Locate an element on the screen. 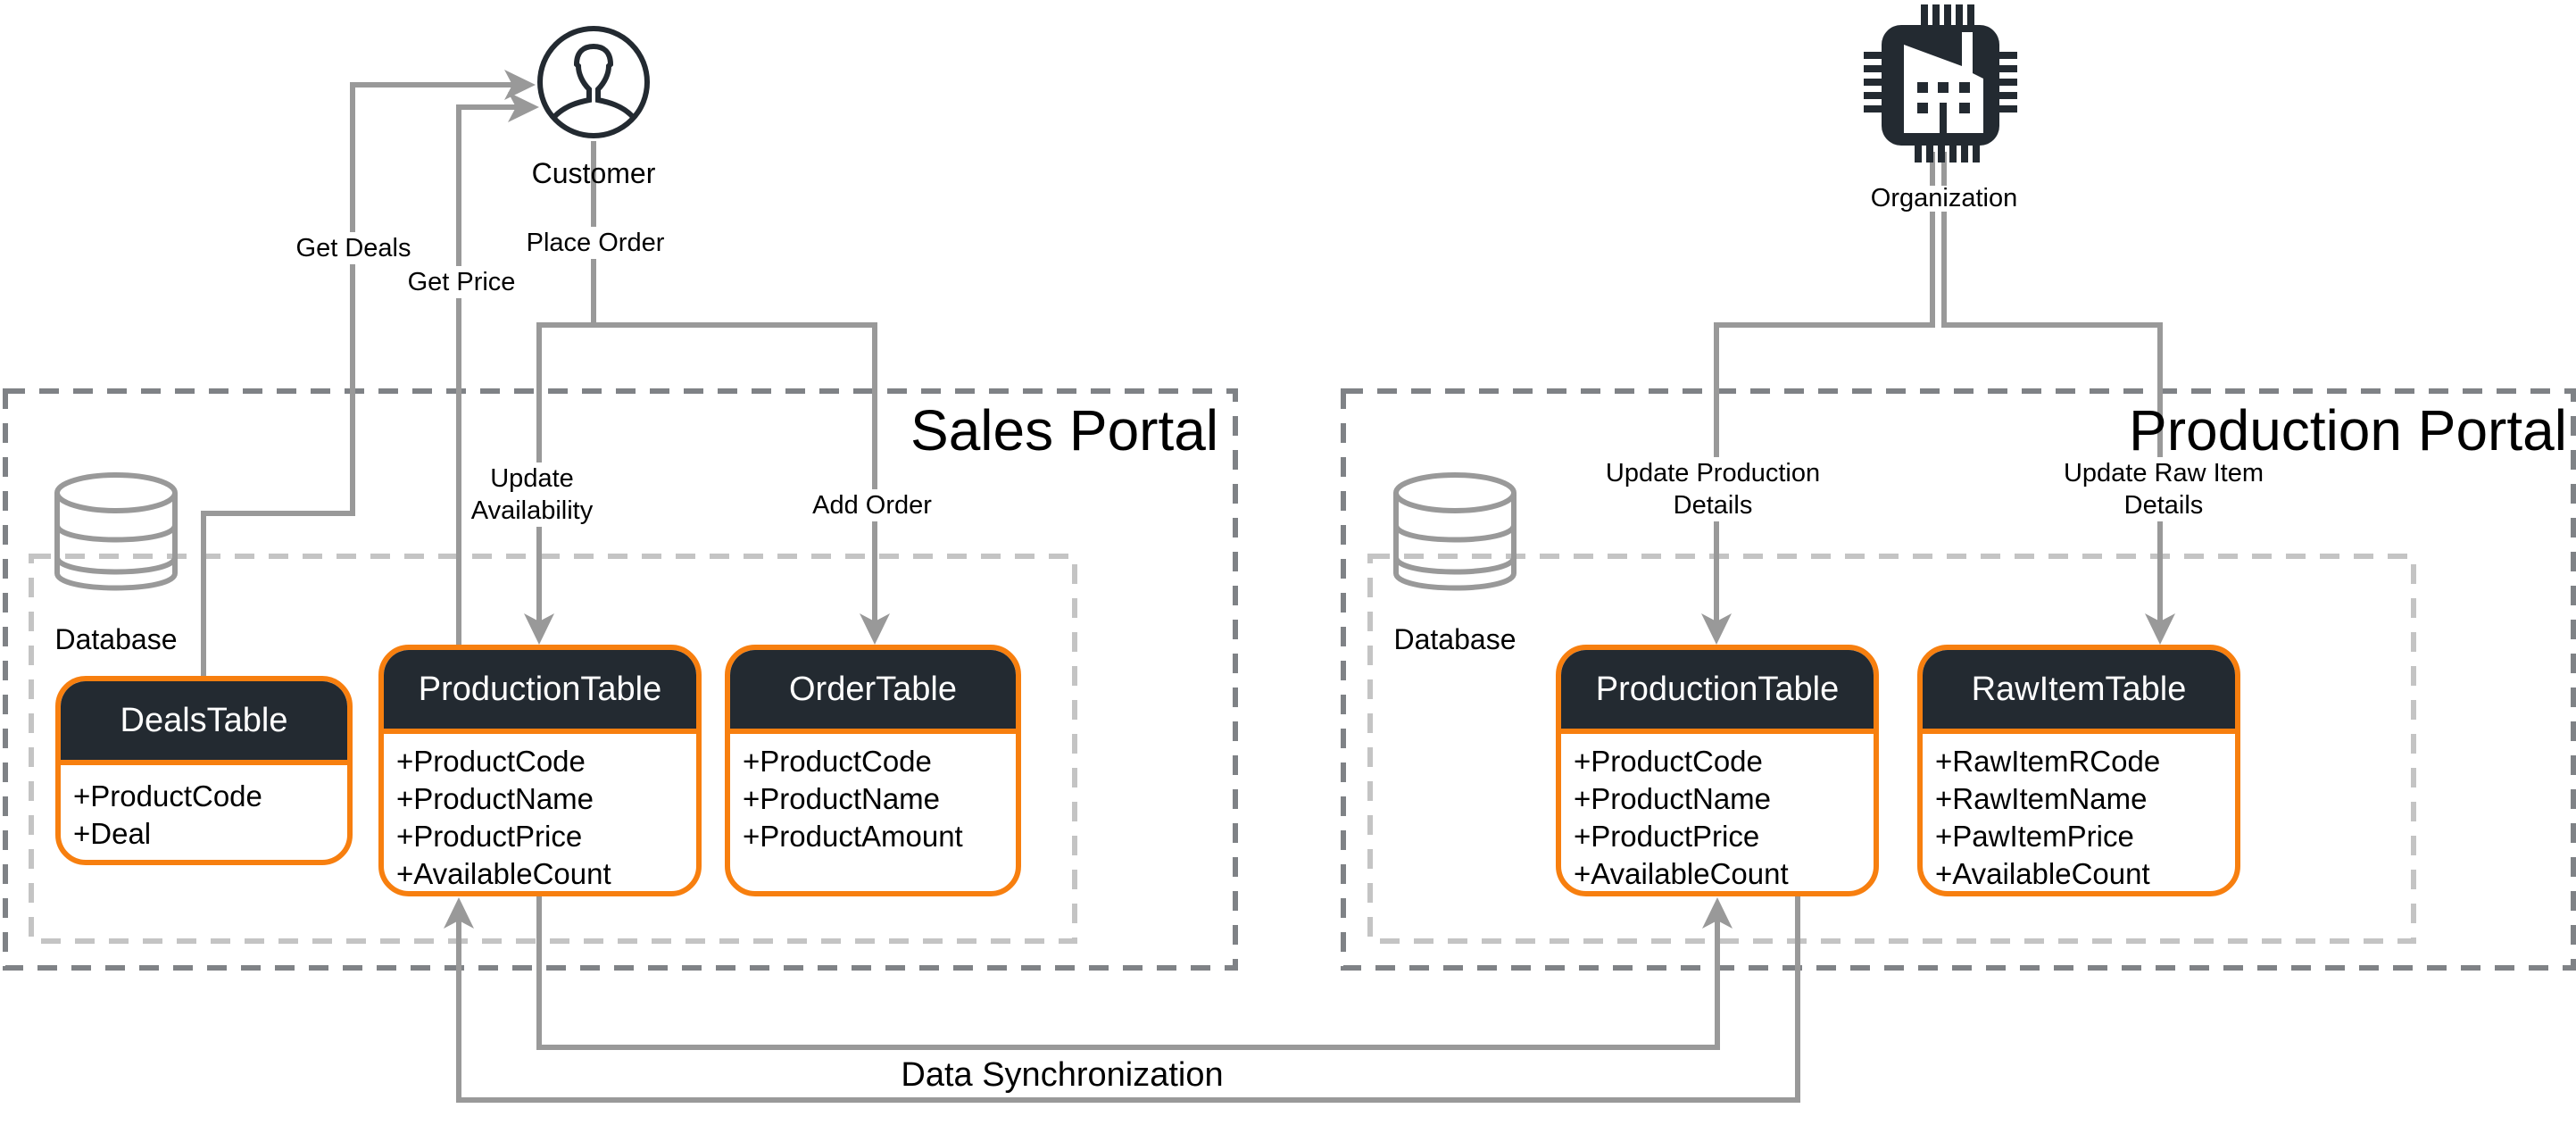 This screenshot has width=2576, height=1125. sales-deals-table: DealsTable +ProductCode +Deal is located at coordinates (204, 771).